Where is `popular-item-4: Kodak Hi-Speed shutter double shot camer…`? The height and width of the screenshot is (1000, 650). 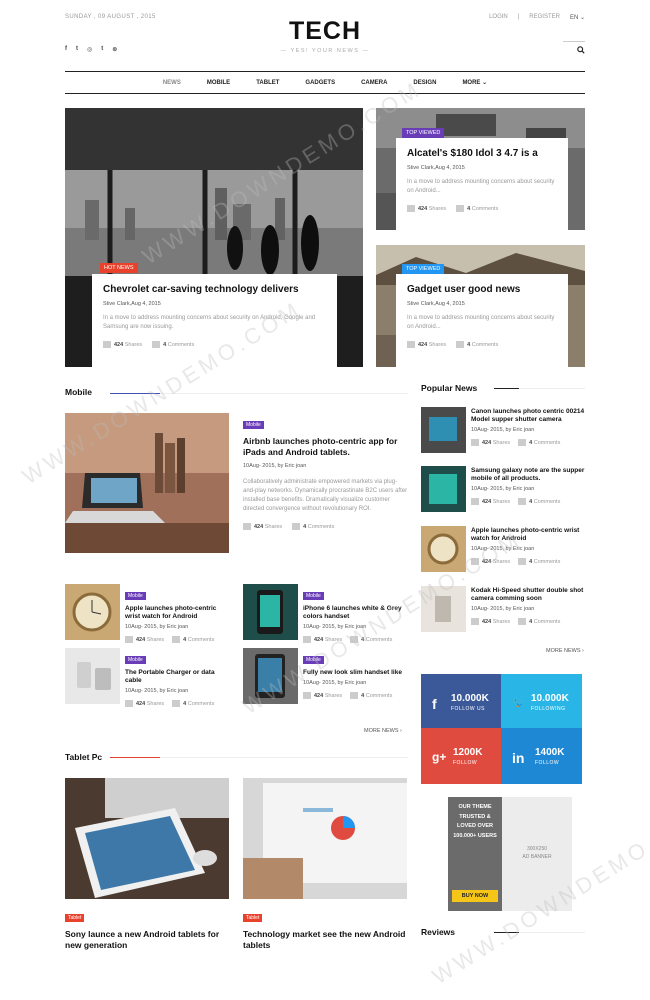
popular-item-4: Kodak Hi-Speed shutter double shot camer… is located at coordinates (528, 606).